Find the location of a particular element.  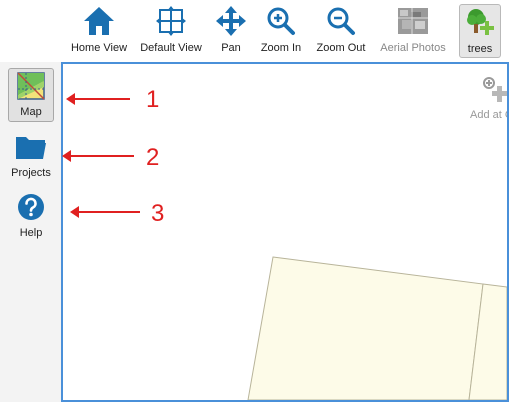

sidebar-item-projects: Projects is located at coordinates (31, 157).